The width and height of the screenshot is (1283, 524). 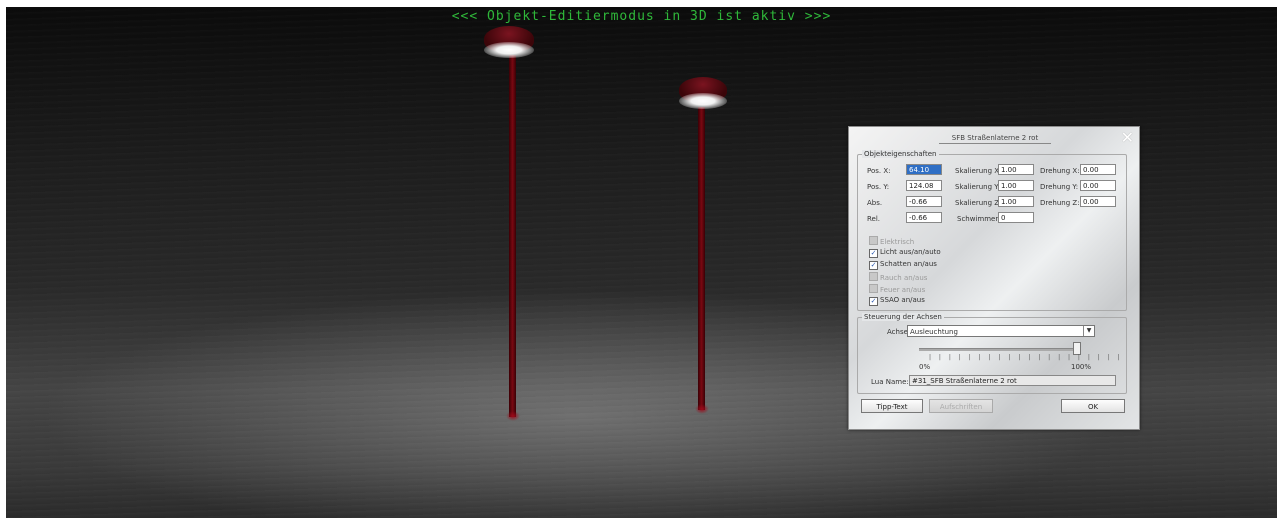 What do you see at coordinates (995, 139) in the screenshot?
I see `dialog-title: SFB Straßenlaterne 2 rot` at bounding box center [995, 139].